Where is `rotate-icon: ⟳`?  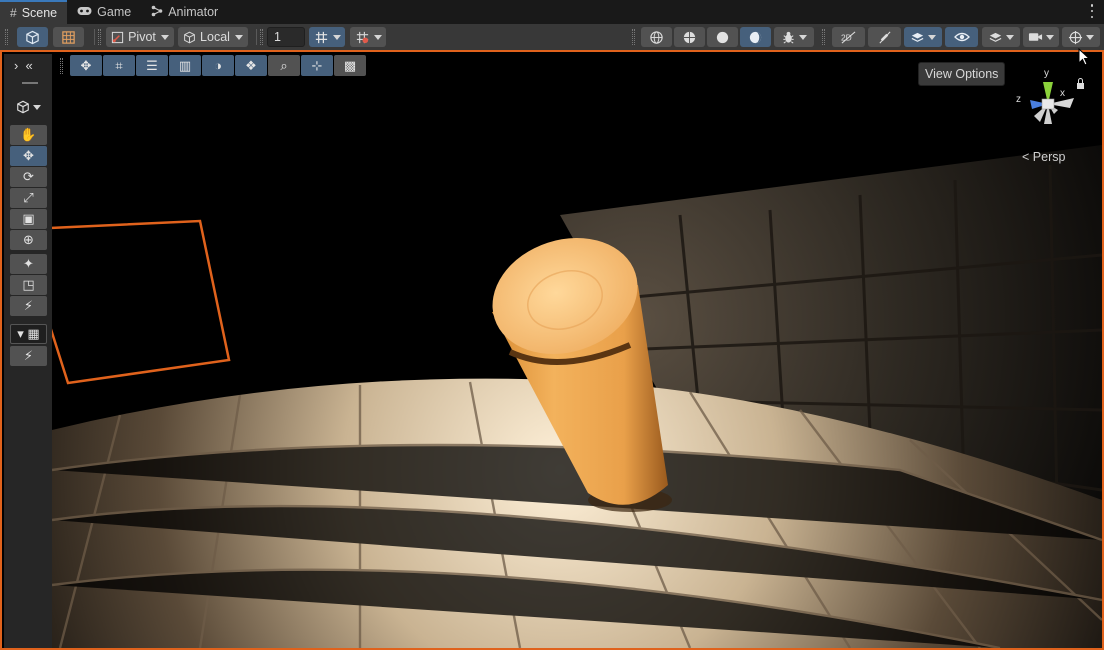
rotate-icon: ⟳ is located at coordinates (28, 176).